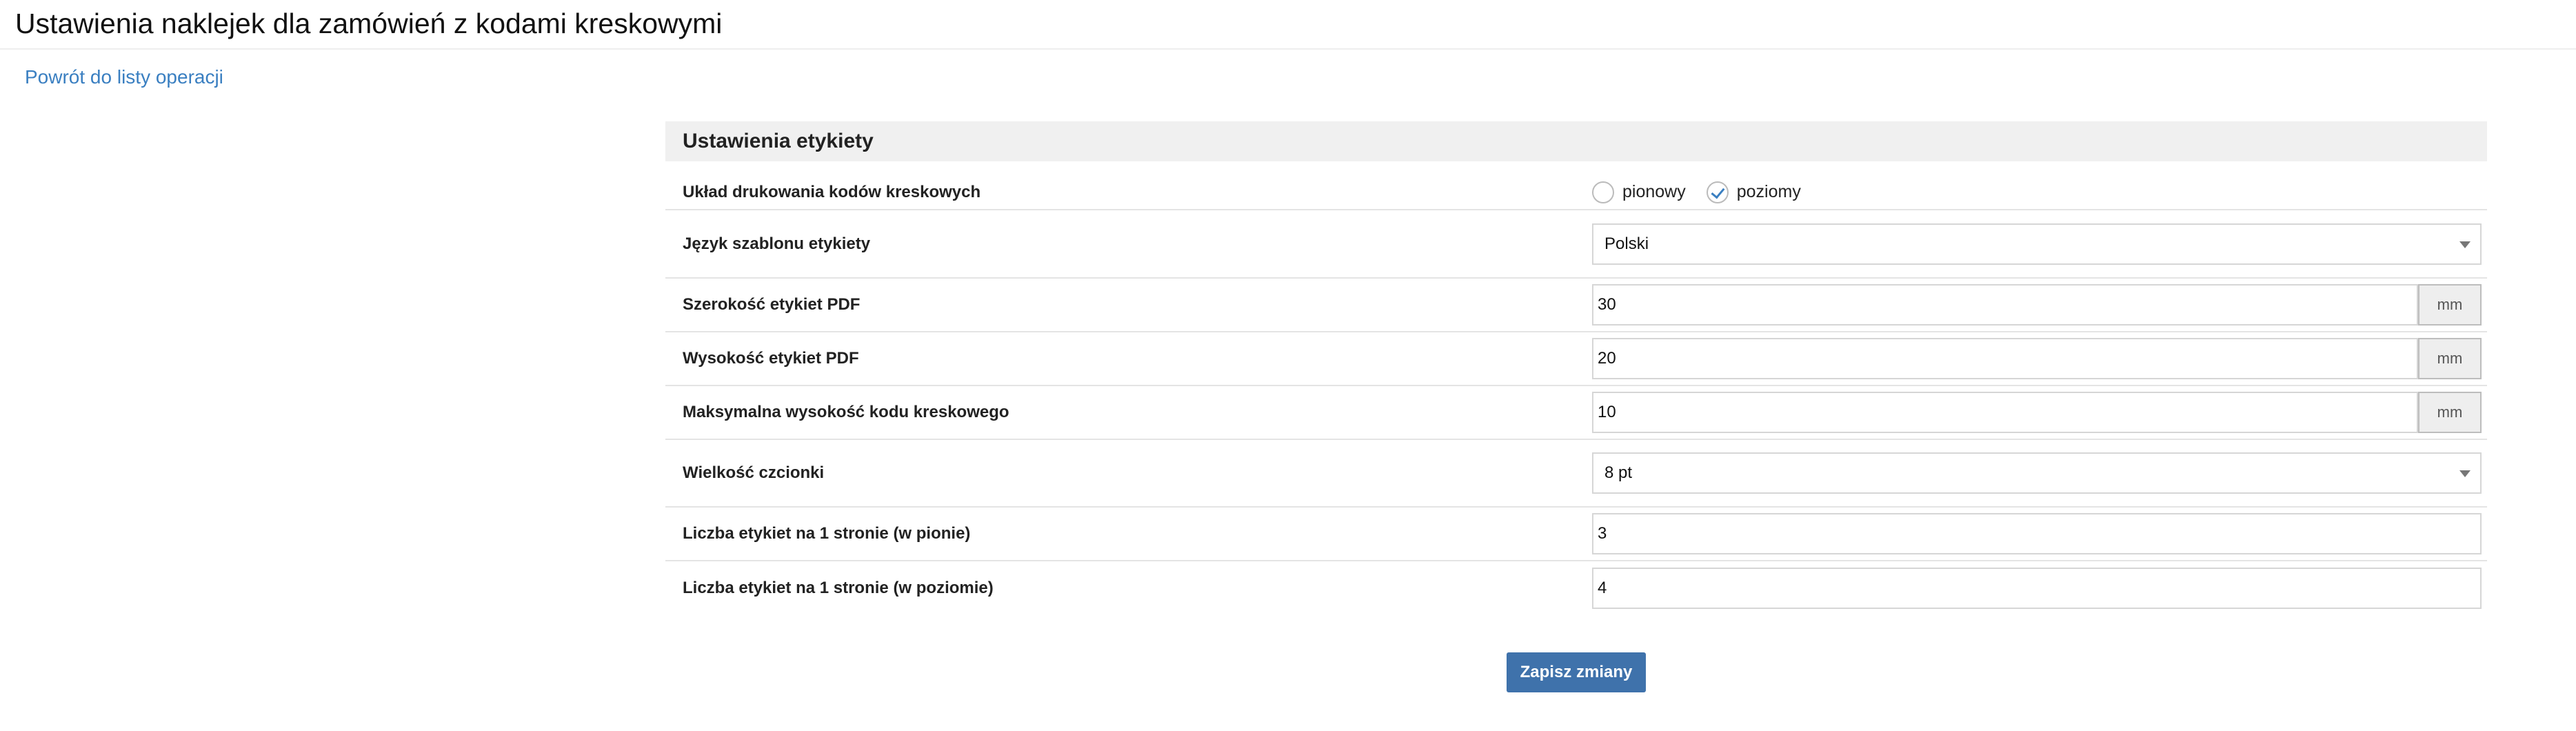  I want to click on template-language-value: Polski, so click(1626, 243).